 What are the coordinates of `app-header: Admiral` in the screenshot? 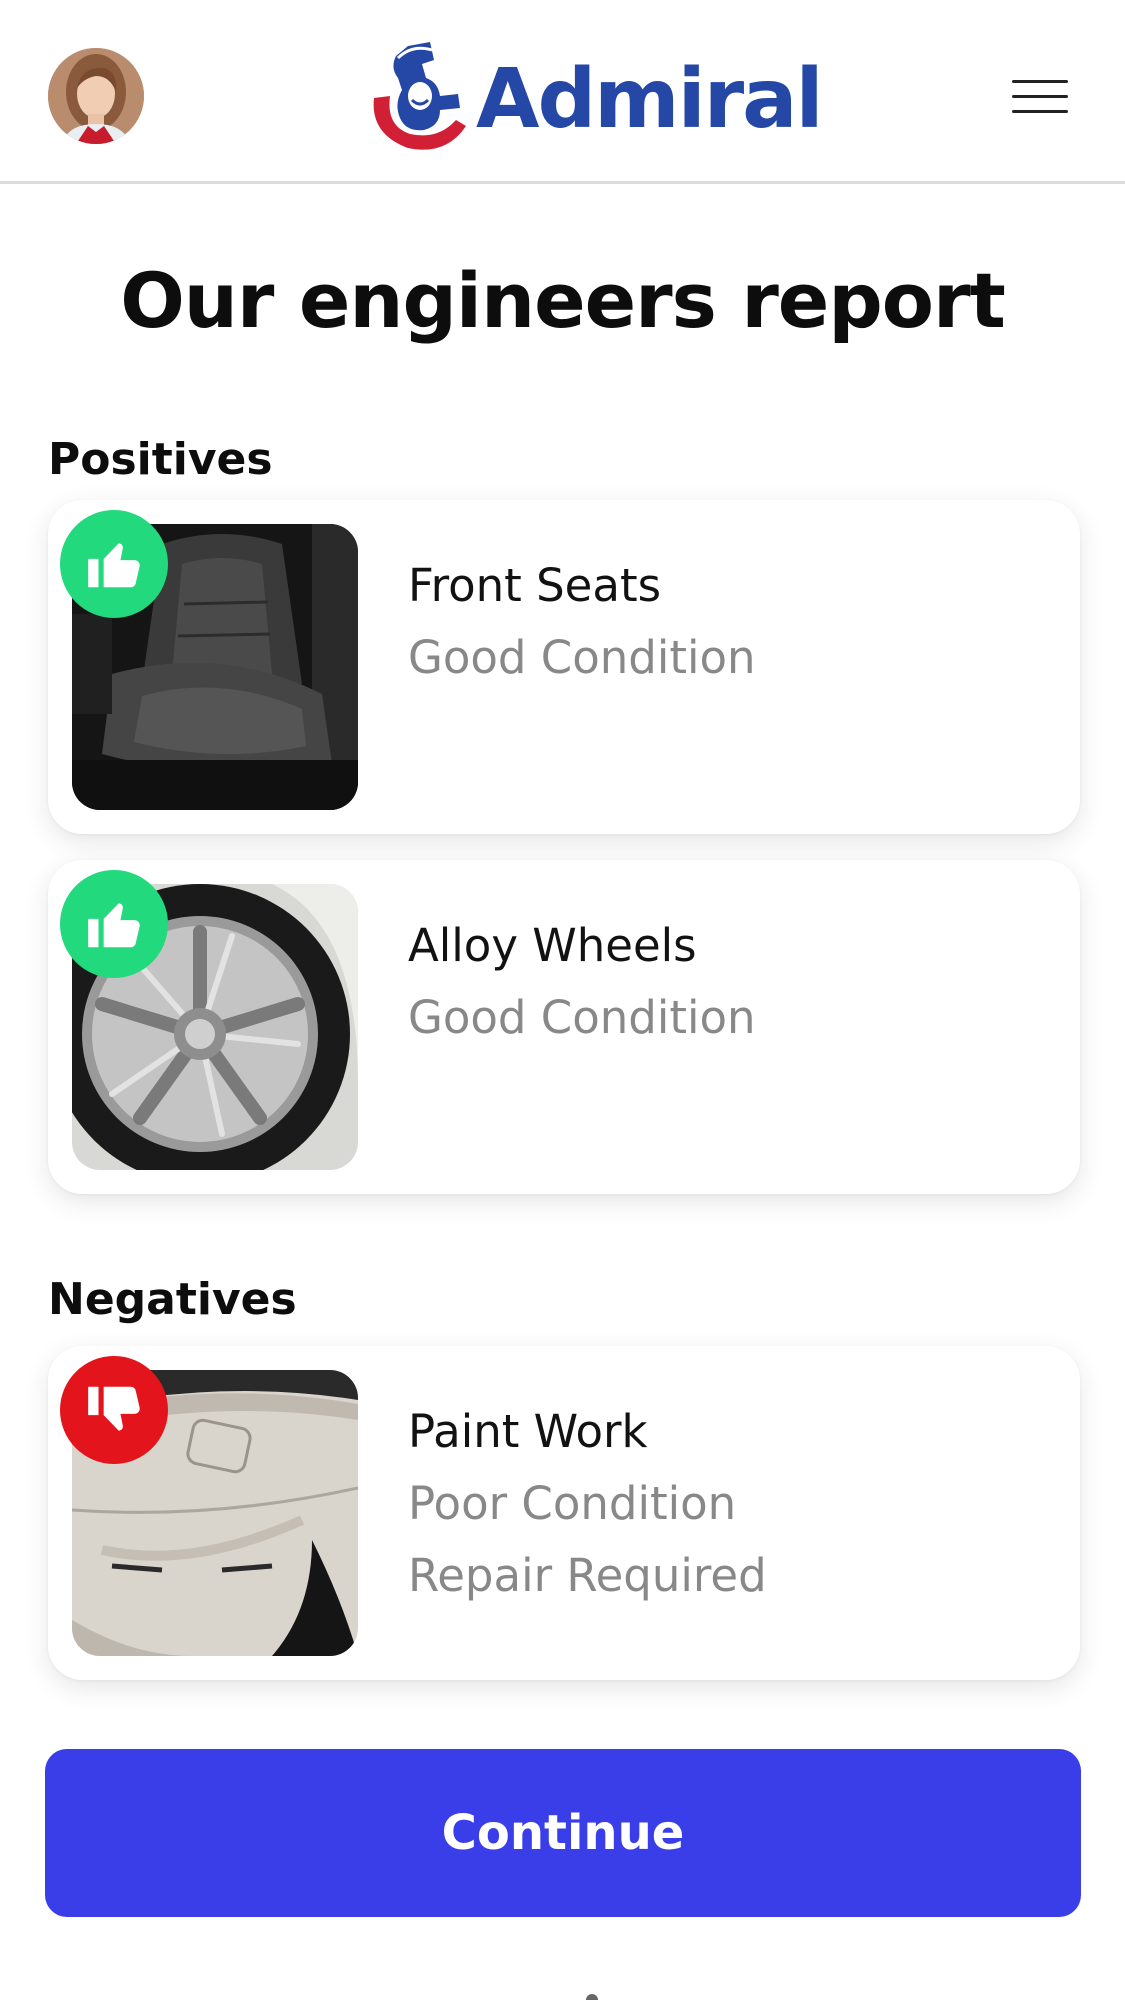 It's located at (562, 92).